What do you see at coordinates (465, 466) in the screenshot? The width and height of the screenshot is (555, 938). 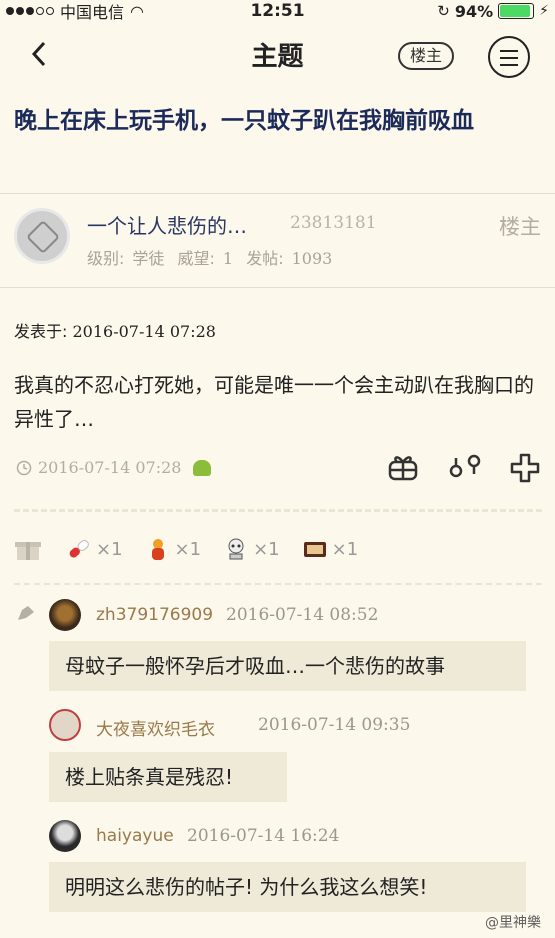 I see `comment-icon` at bounding box center [465, 466].